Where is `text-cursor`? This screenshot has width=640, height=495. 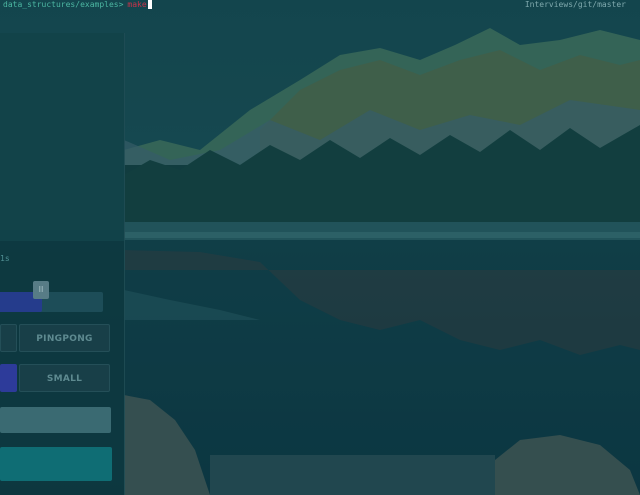 text-cursor is located at coordinates (149, 4).